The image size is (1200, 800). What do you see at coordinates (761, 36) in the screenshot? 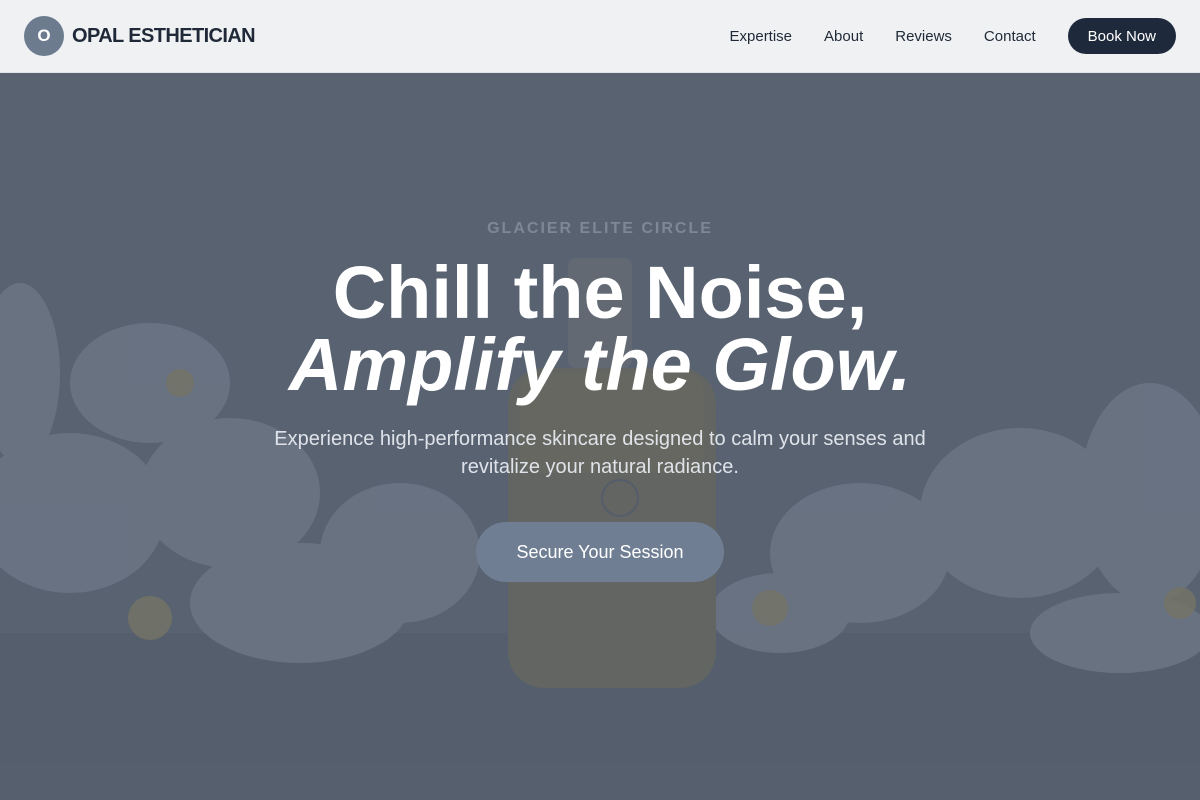
I see `nav-link-expertise: Expertise` at bounding box center [761, 36].